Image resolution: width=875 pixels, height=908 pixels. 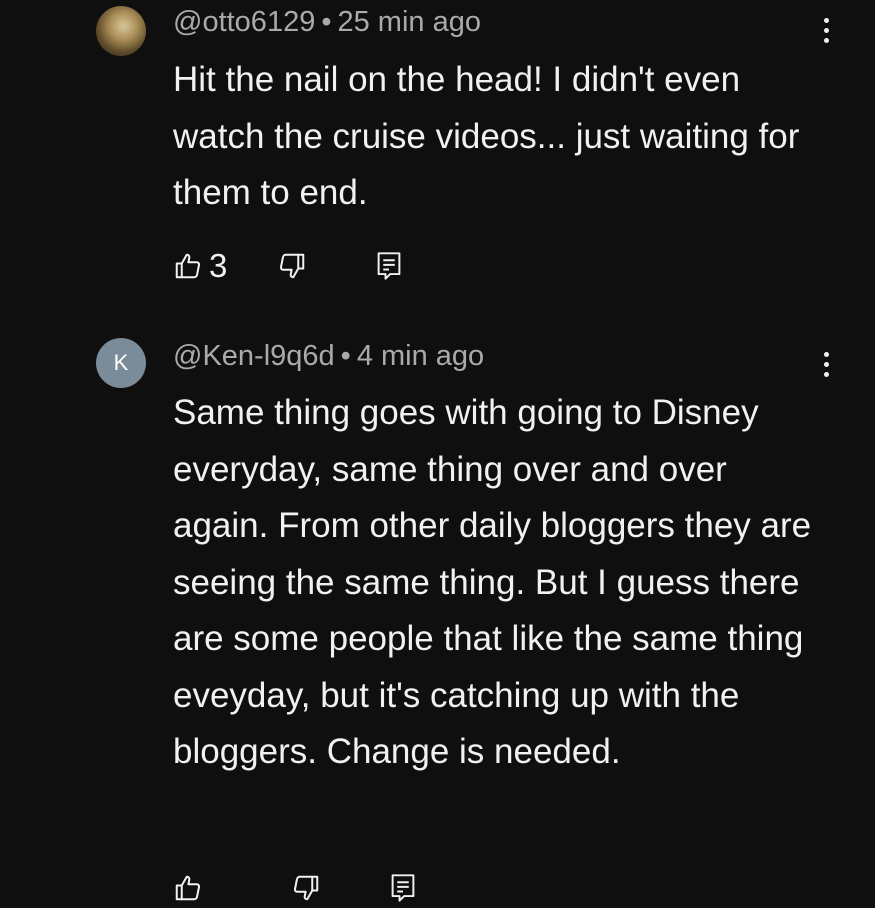 I want to click on avatar, so click(x=121, y=31).